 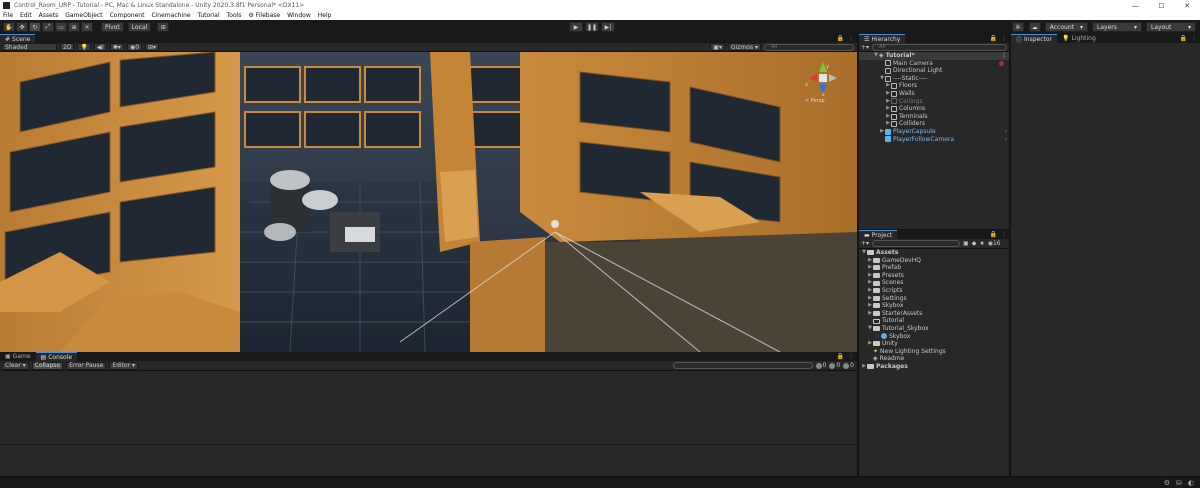 What do you see at coordinates (1179, 483) in the screenshot?
I see `cache-server-icon: ⛁` at bounding box center [1179, 483].